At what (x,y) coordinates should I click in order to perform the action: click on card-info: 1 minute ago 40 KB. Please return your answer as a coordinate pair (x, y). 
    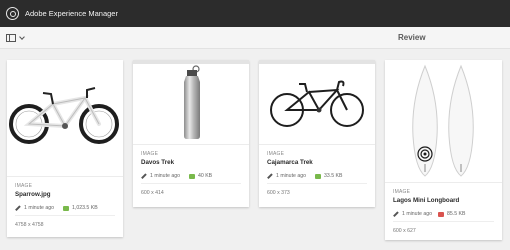
    Looking at the image, I should click on (191, 176).